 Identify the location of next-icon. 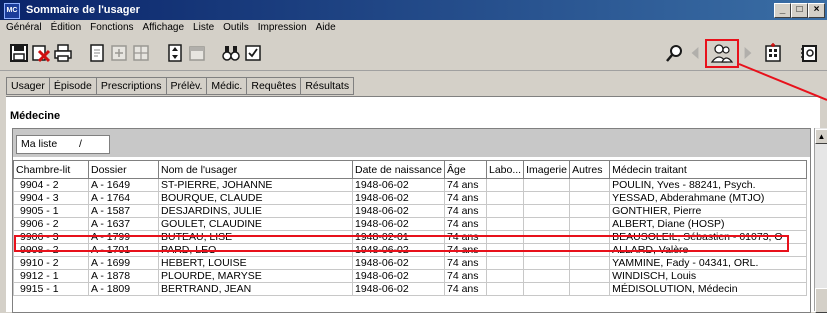
(748, 53).